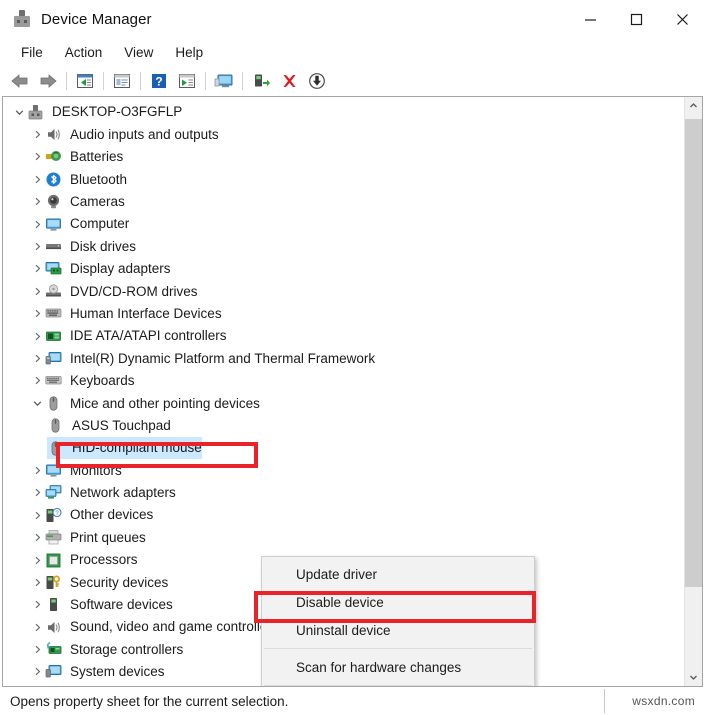 The width and height of the screenshot is (705, 715). I want to click on dvd-drive-icon, so click(54, 291).